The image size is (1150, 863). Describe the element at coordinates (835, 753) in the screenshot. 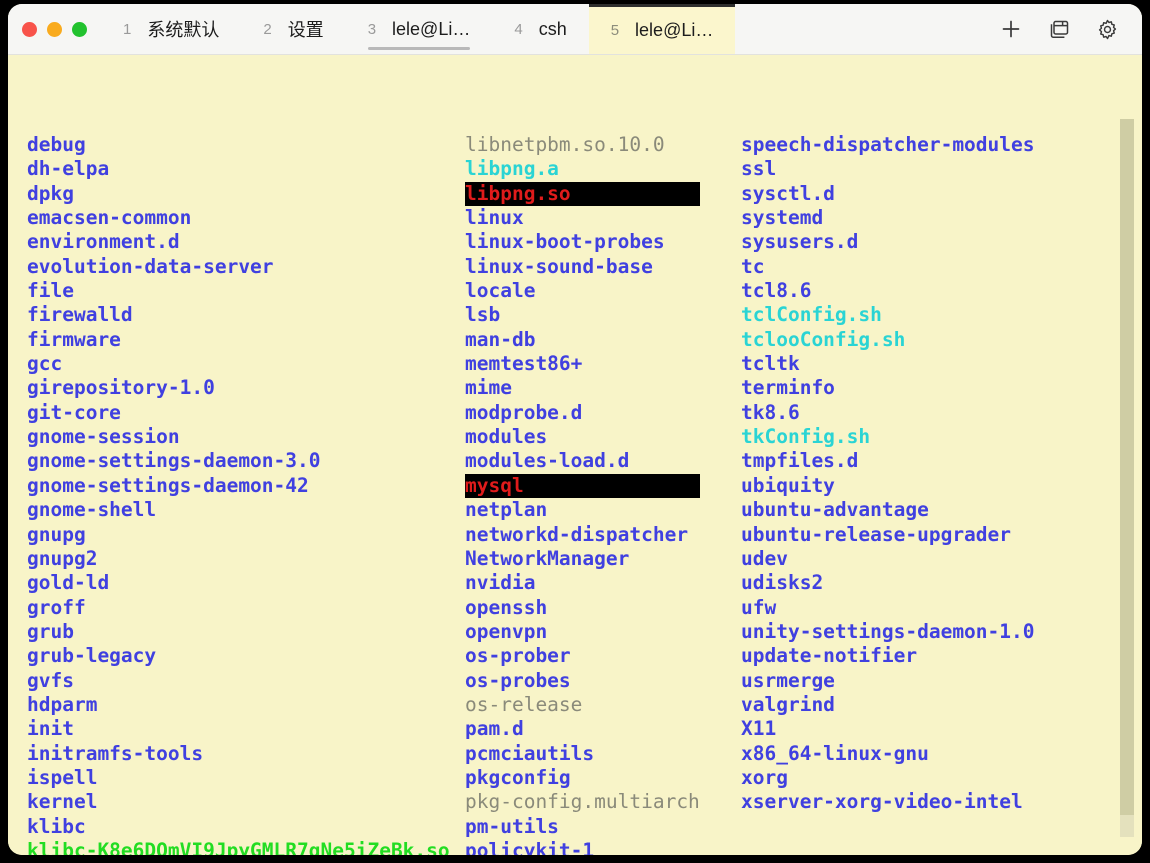

I see `listing-entry: x86_64-linux-gnu` at that location.